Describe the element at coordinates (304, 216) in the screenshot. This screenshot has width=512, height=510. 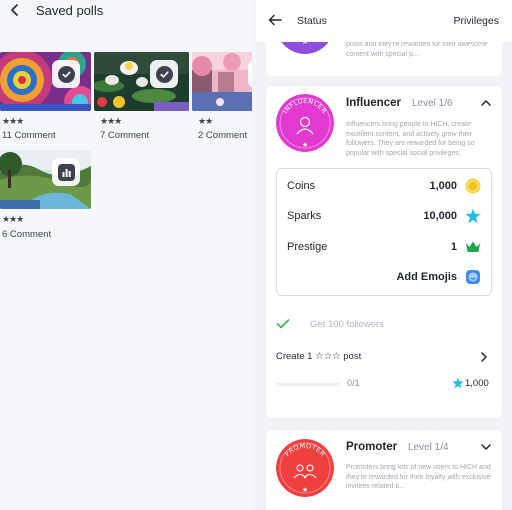
I see `reward-label: Sparks` at that location.